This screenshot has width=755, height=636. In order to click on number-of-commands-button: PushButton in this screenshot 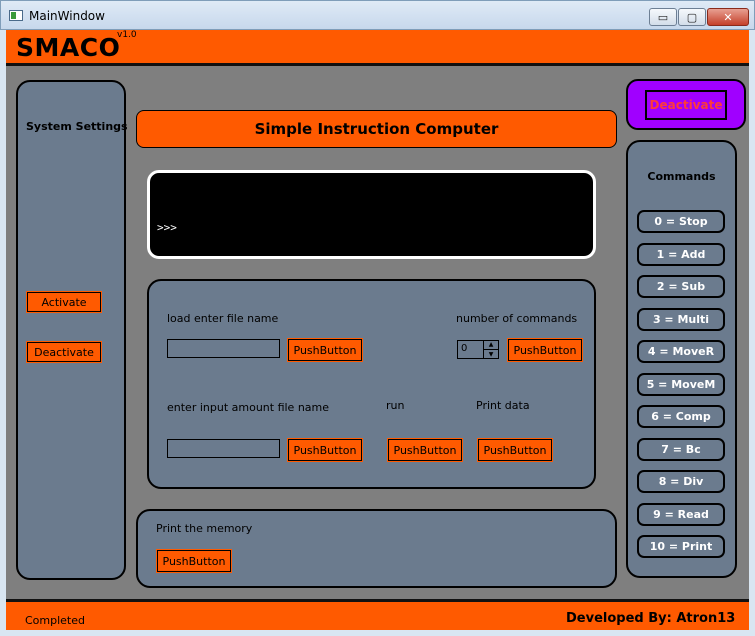, I will do `click(545, 350)`.